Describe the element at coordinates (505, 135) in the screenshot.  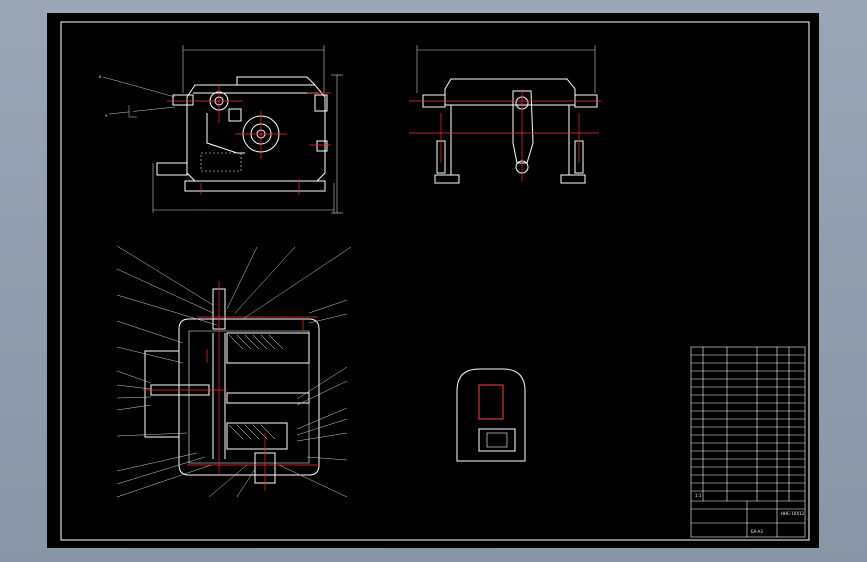
I see `side-centerlines` at that location.